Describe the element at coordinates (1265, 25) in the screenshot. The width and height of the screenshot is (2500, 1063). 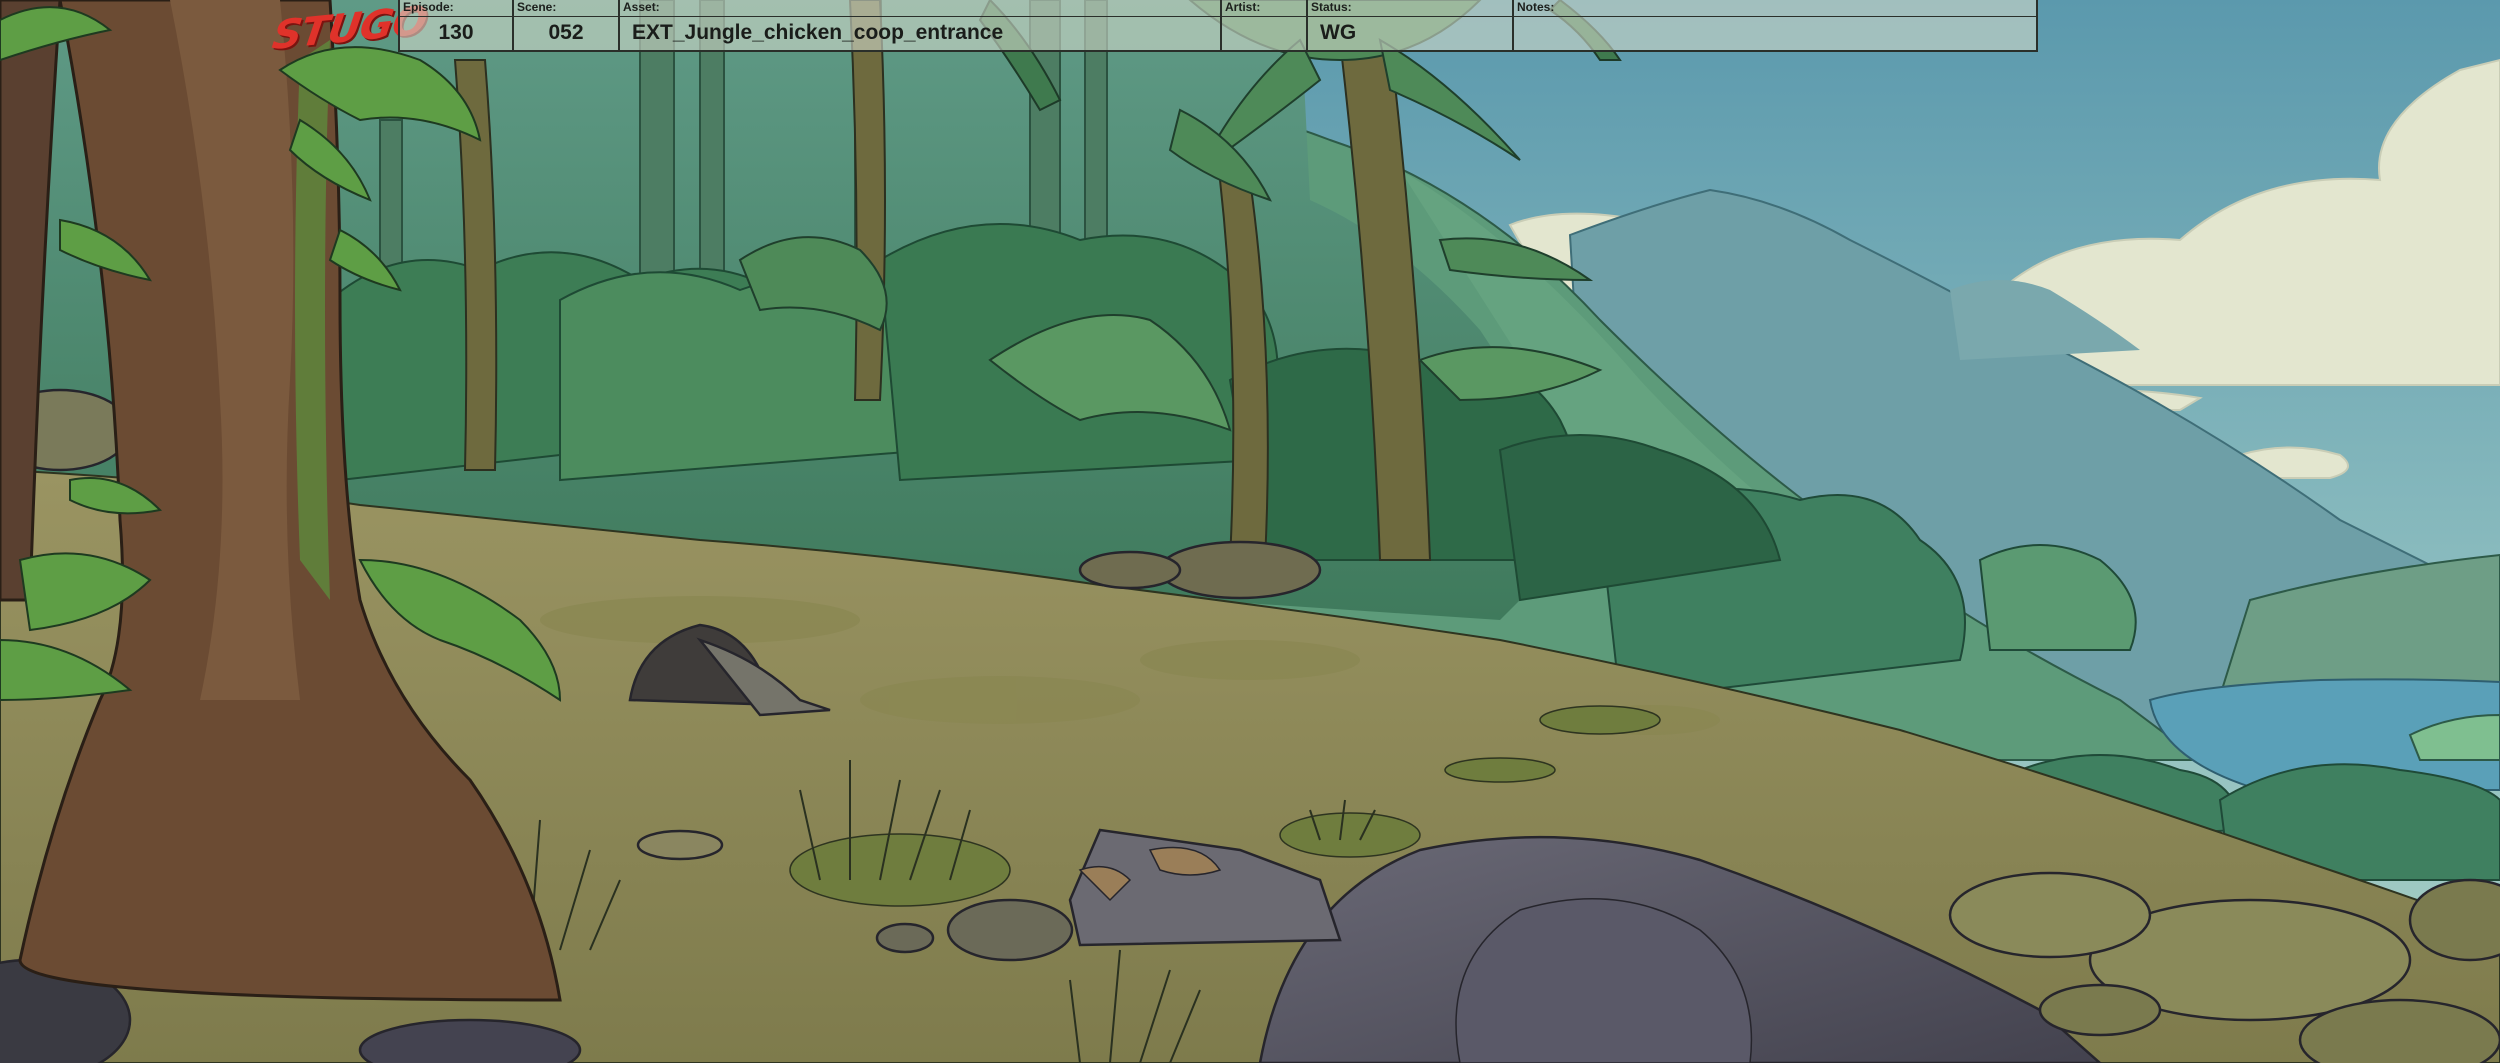
I see `slate-artist-cell: Artist:` at that location.